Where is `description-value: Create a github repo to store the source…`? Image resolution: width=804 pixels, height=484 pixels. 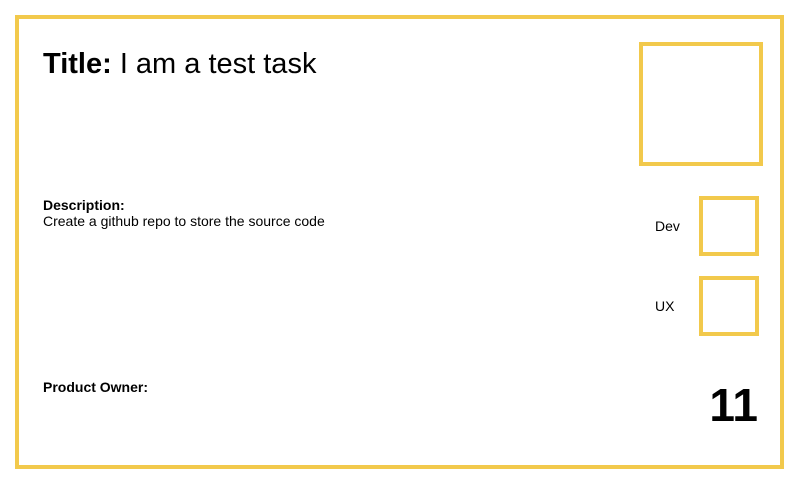
description-value: Create a github repo to store the source… is located at coordinates (184, 221).